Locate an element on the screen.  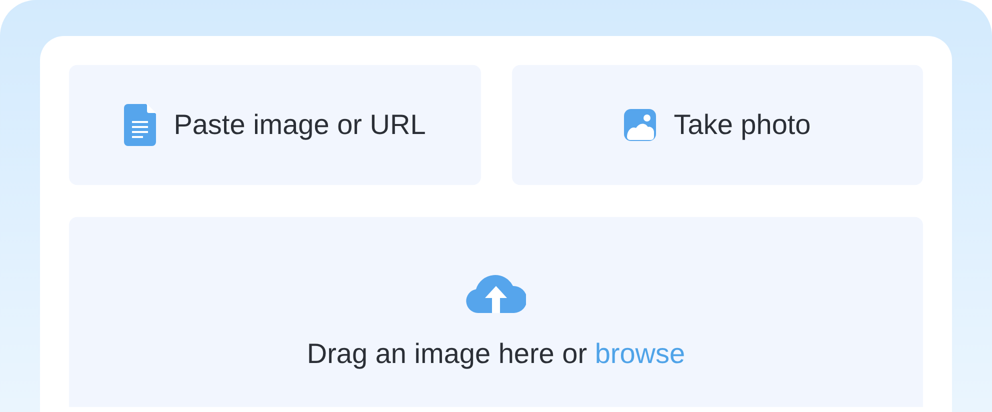
image-icon is located at coordinates (640, 125).